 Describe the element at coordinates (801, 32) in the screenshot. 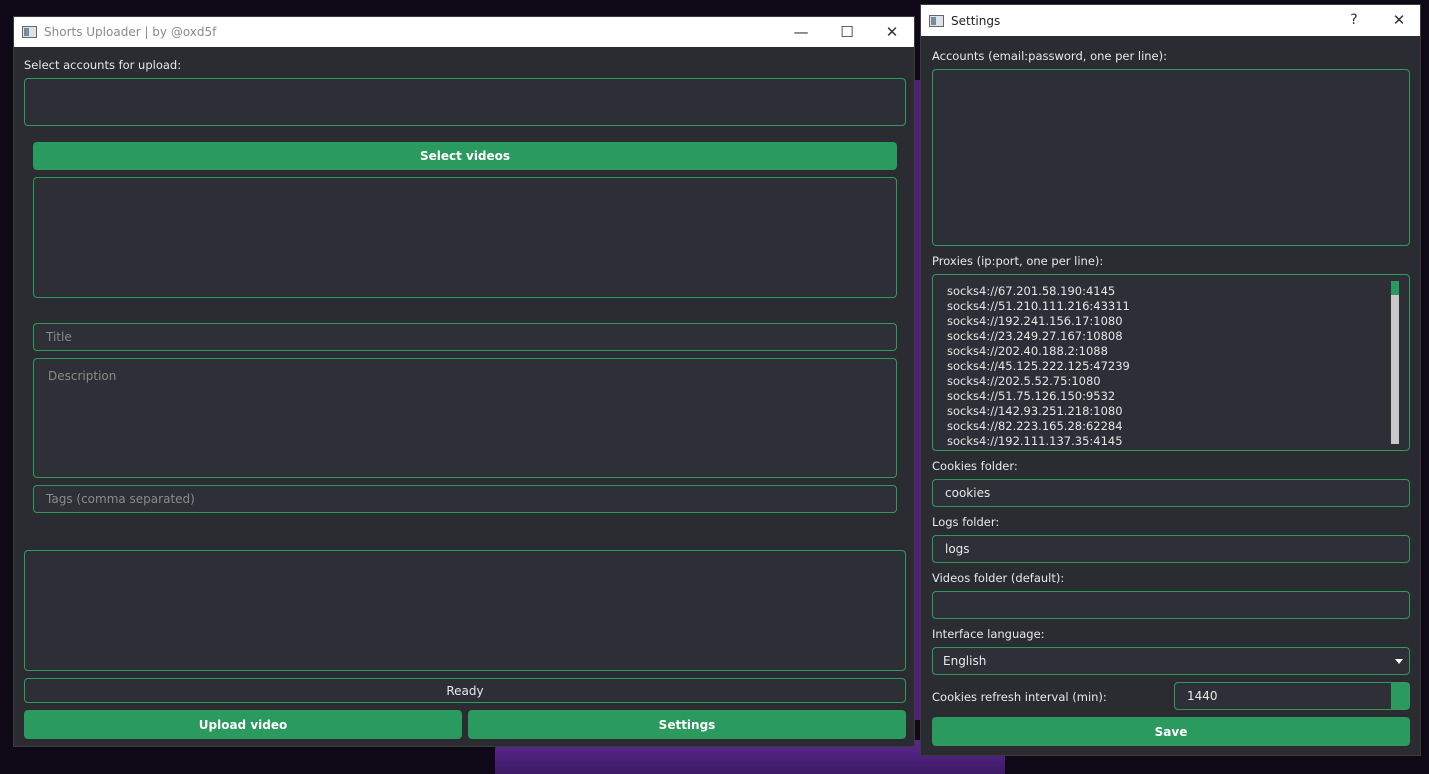

I see `minimize-button: —` at that location.